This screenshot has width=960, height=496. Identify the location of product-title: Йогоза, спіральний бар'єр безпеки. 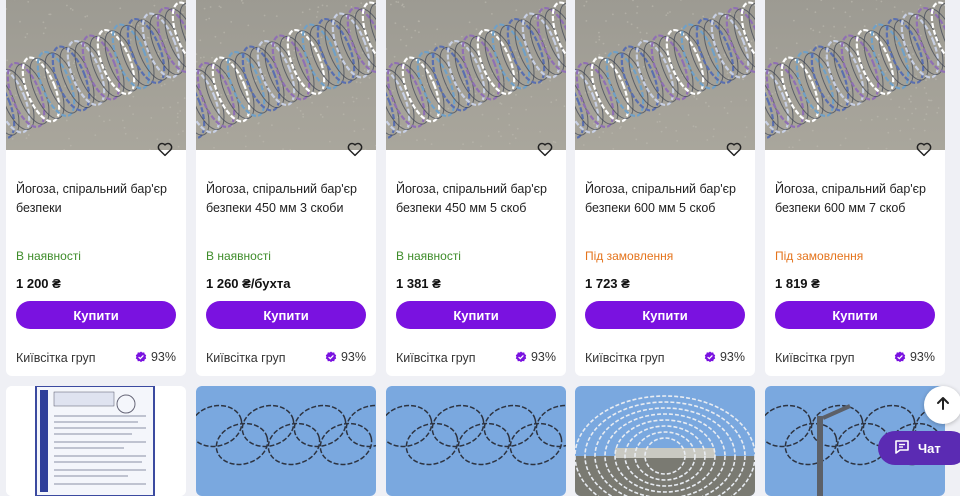
(96, 199).